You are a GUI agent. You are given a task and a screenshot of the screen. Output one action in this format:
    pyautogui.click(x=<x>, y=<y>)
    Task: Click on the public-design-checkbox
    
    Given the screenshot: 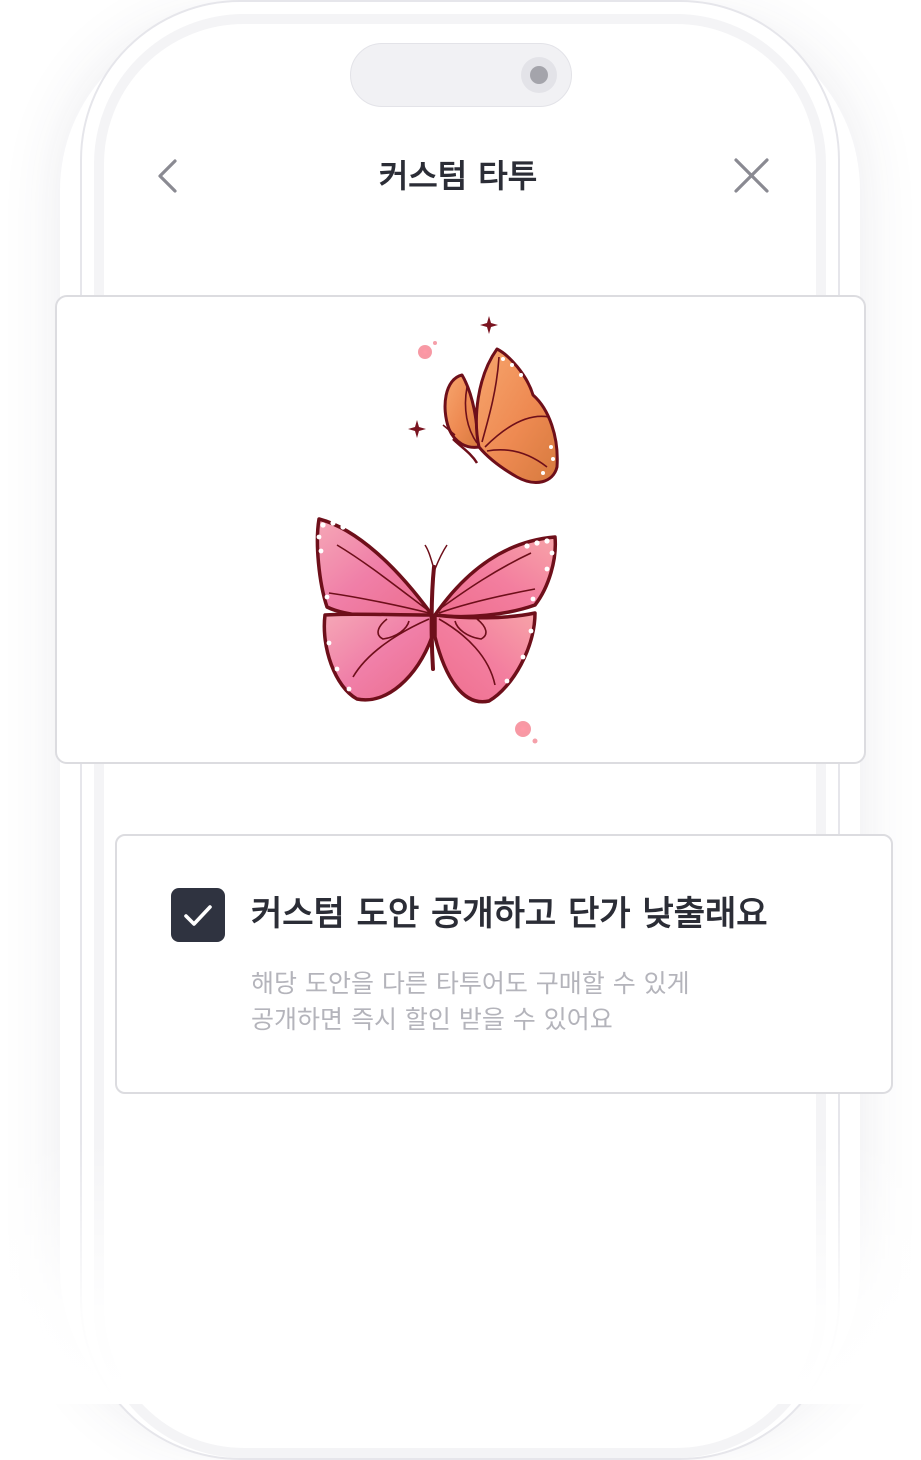 What is the action you would take?
    pyautogui.click(x=198, y=915)
    